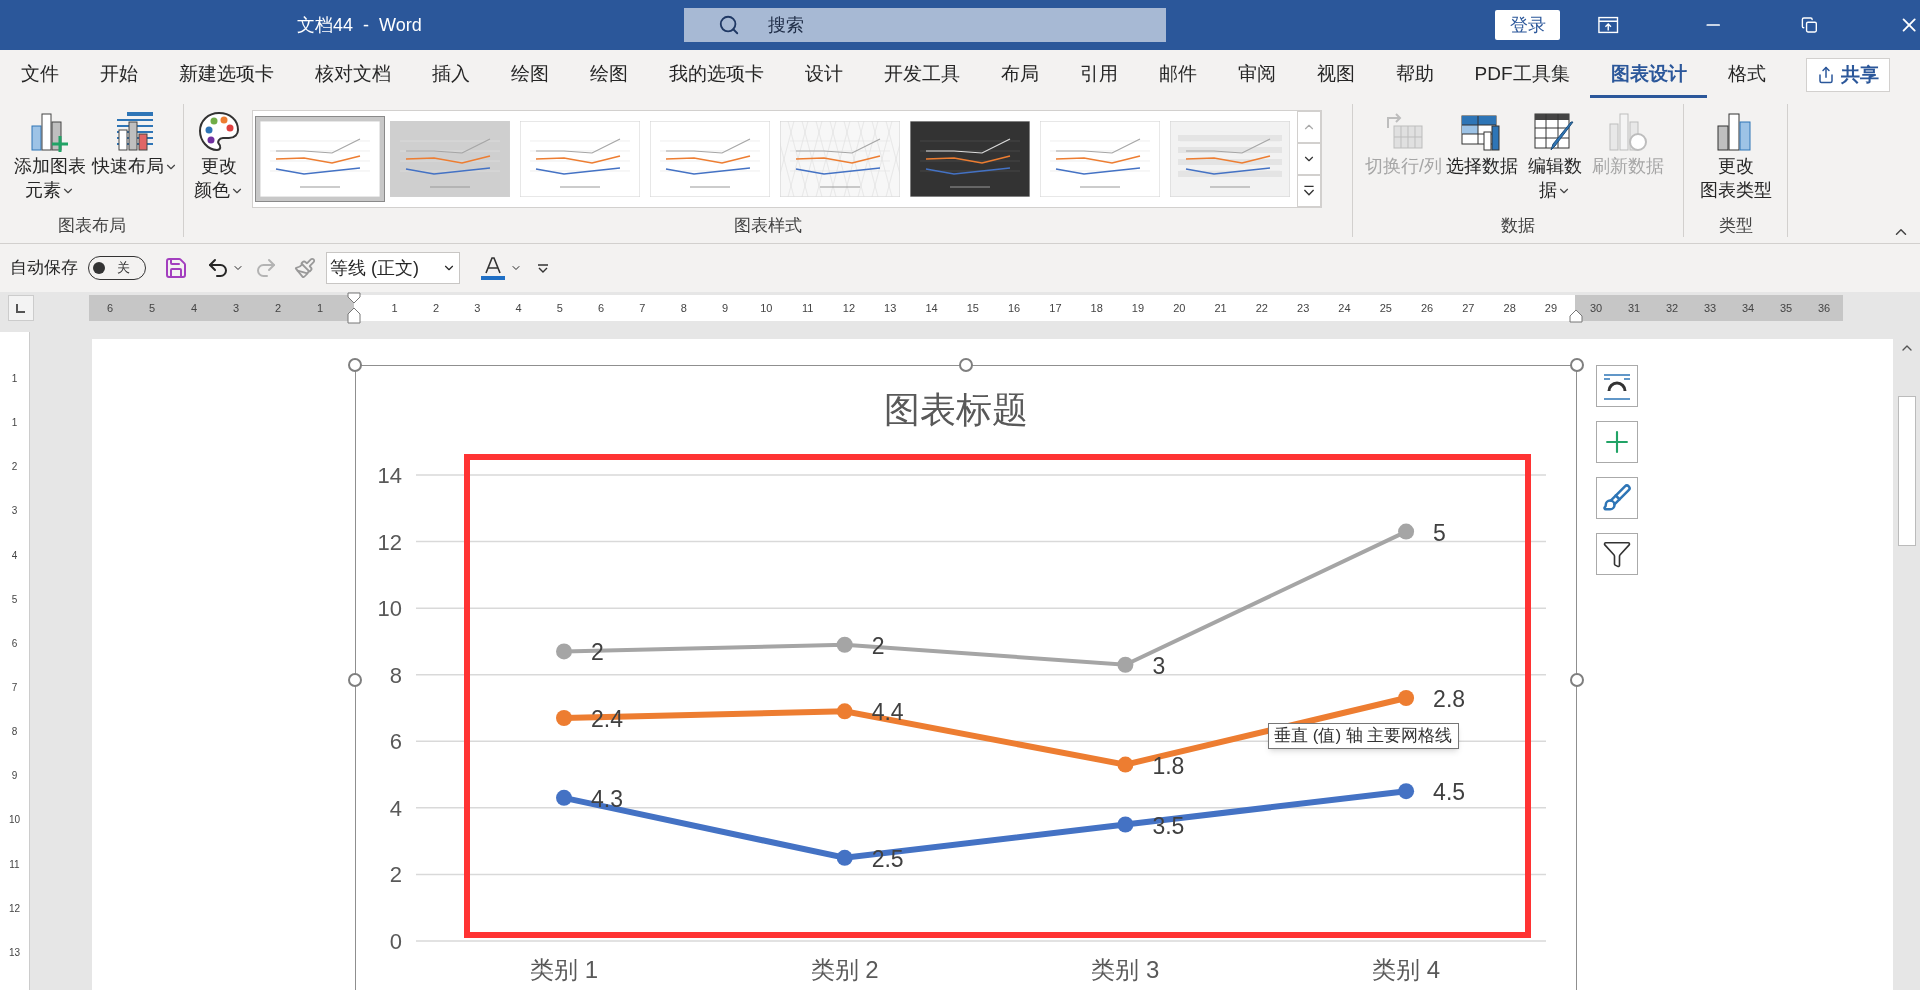  What do you see at coordinates (1014, 308) in the screenshot?
I see `ruler-number: 16` at bounding box center [1014, 308].